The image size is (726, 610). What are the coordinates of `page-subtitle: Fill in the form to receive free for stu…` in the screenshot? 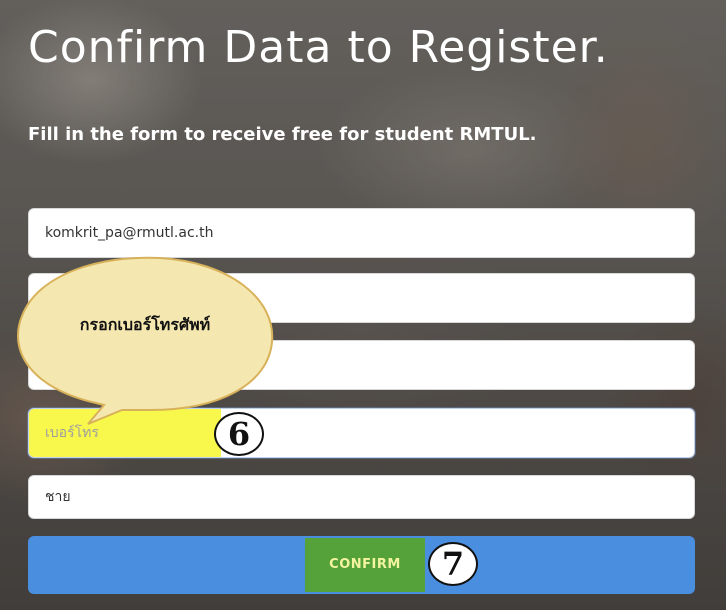 It's located at (282, 134).